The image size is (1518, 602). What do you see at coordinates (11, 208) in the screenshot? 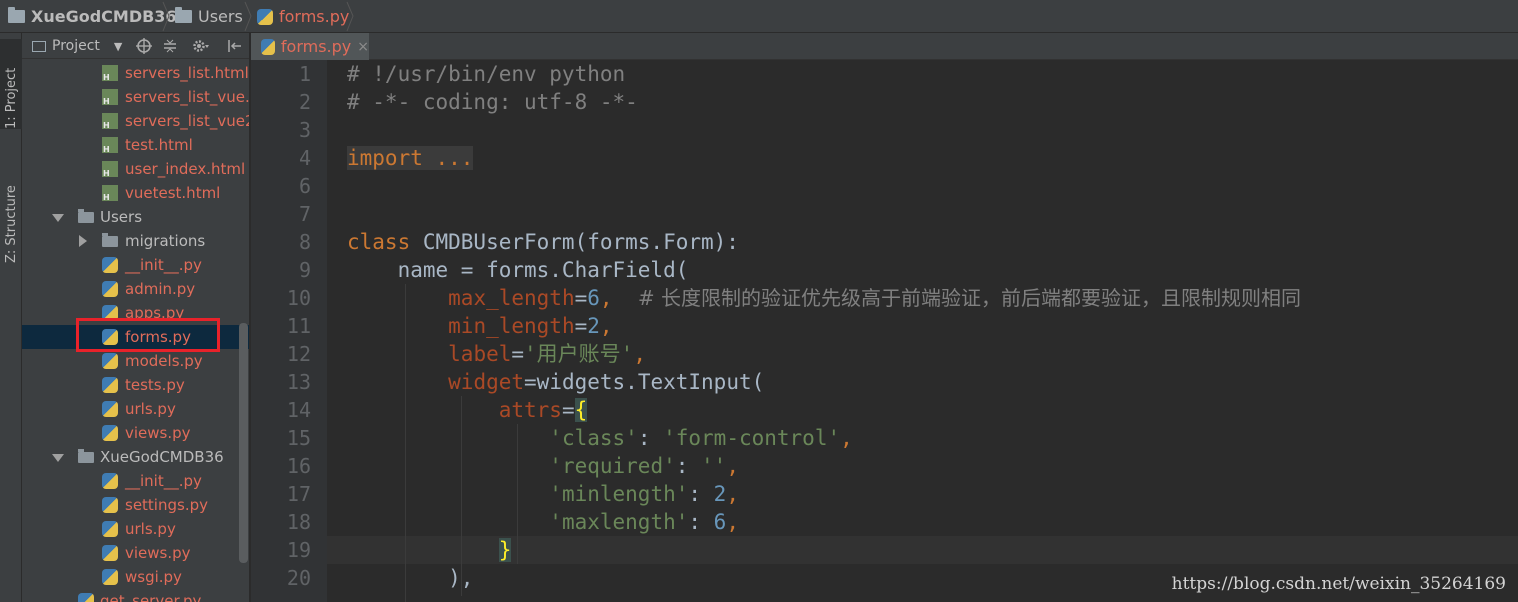
I see `tool-tab-structure: Z: Structure` at bounding box center [11, 208].